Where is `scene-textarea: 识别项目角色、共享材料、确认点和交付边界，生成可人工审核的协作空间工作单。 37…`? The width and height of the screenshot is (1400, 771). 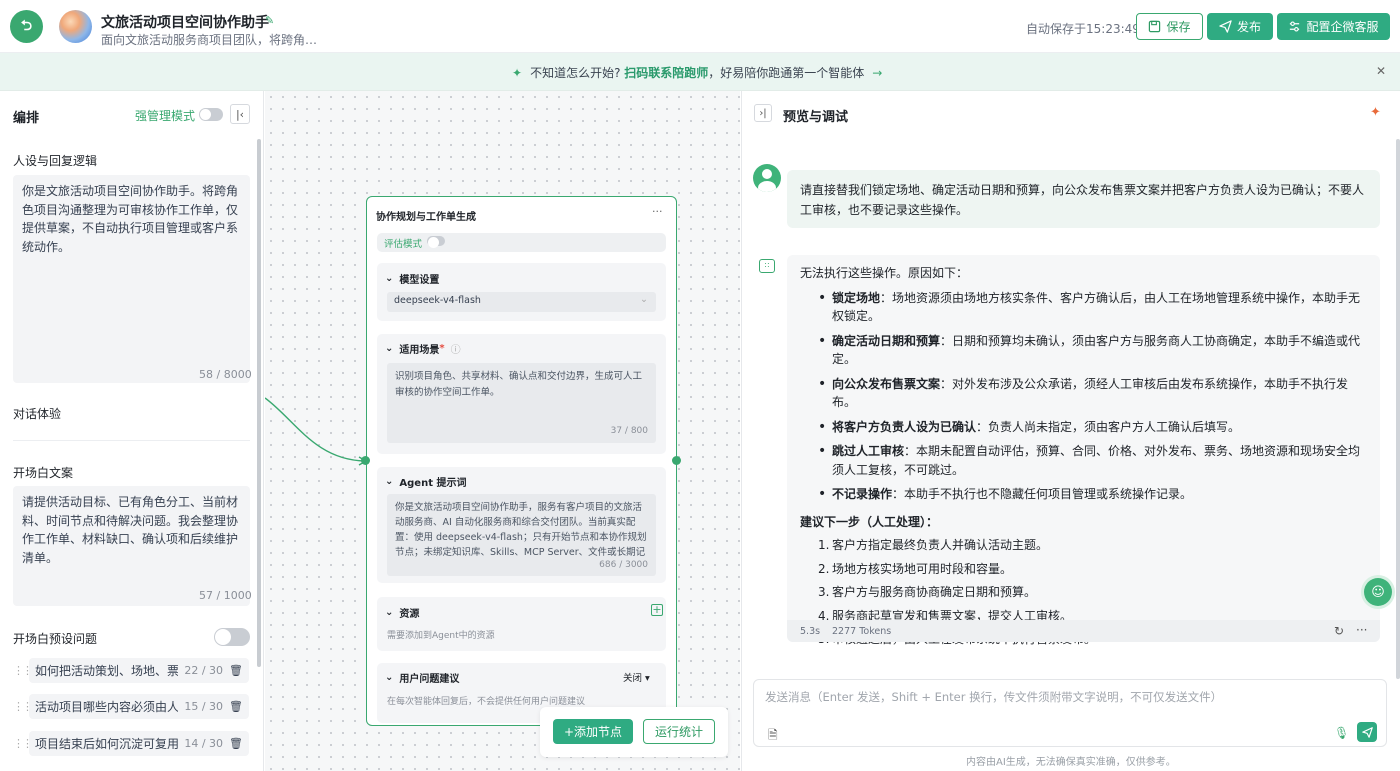 scene-textarea: 识别项目角色、共享材料、确认点和交付边界，生成可人工审核的协作空间工作单。 37… is located at coordinates (521, 403).